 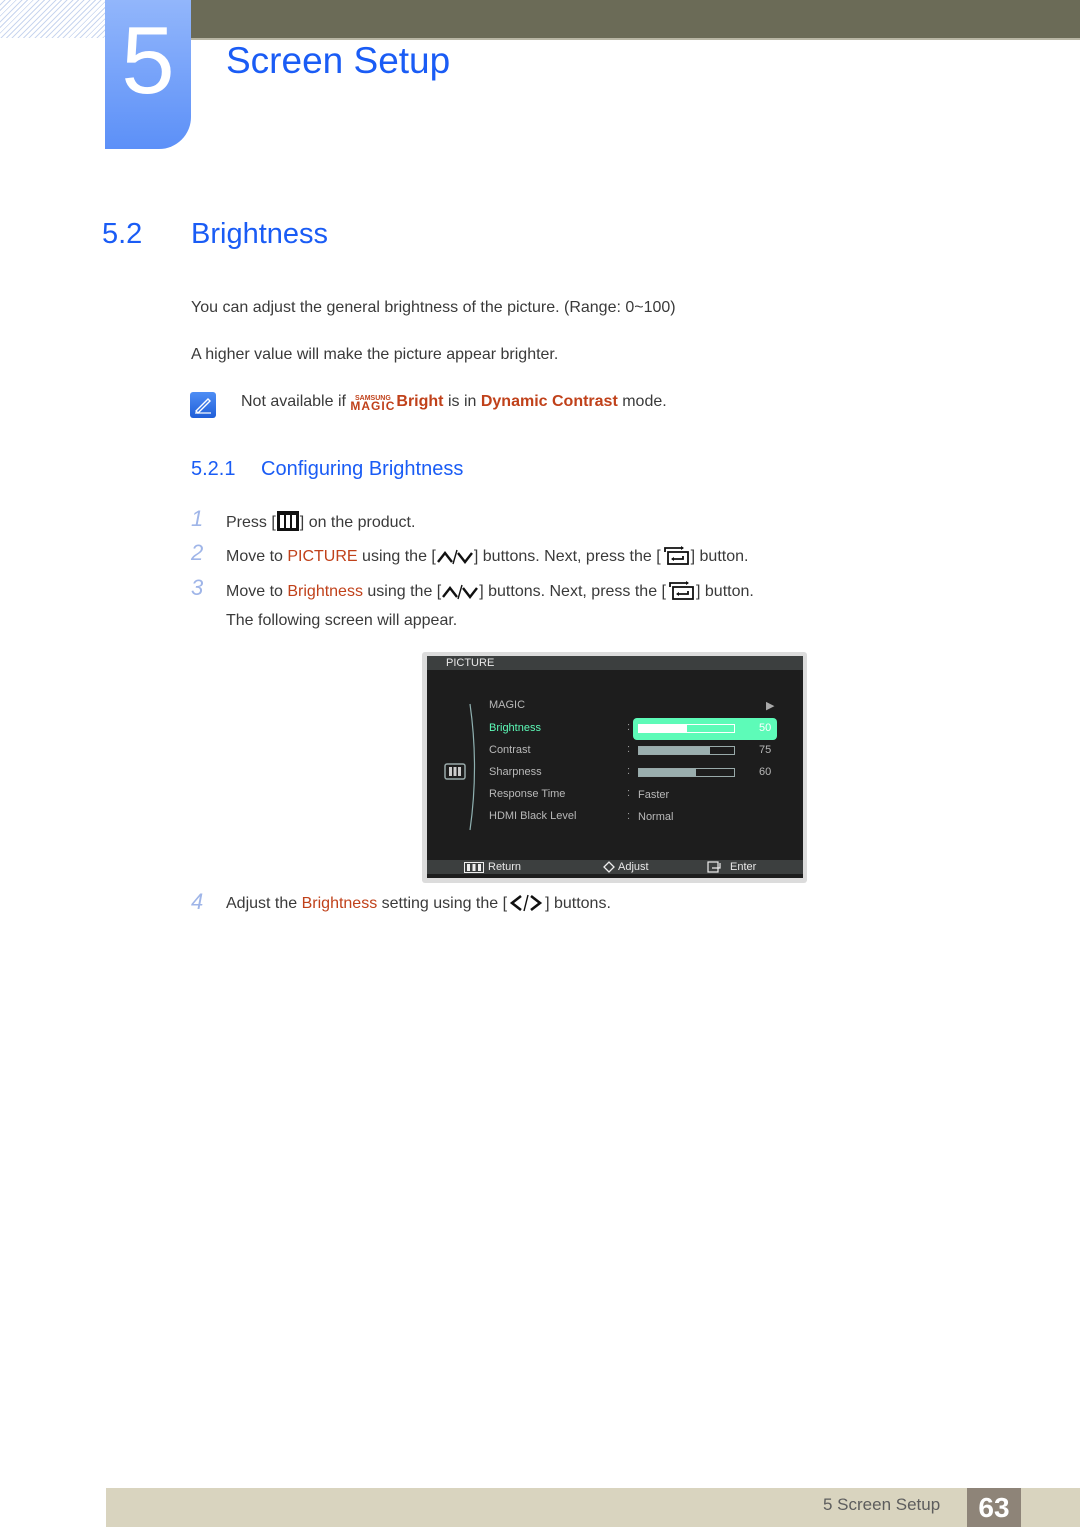 I want to click on osd-item-hdmi-black-level: HDMI Black Level, so click(x=532, y=816).